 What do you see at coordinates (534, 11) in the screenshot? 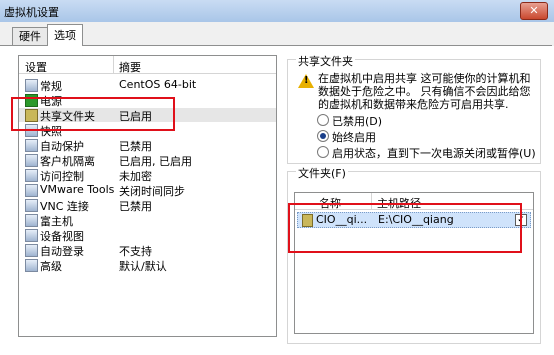
I see `close-button: ✕` at bounding box center [534, 11].